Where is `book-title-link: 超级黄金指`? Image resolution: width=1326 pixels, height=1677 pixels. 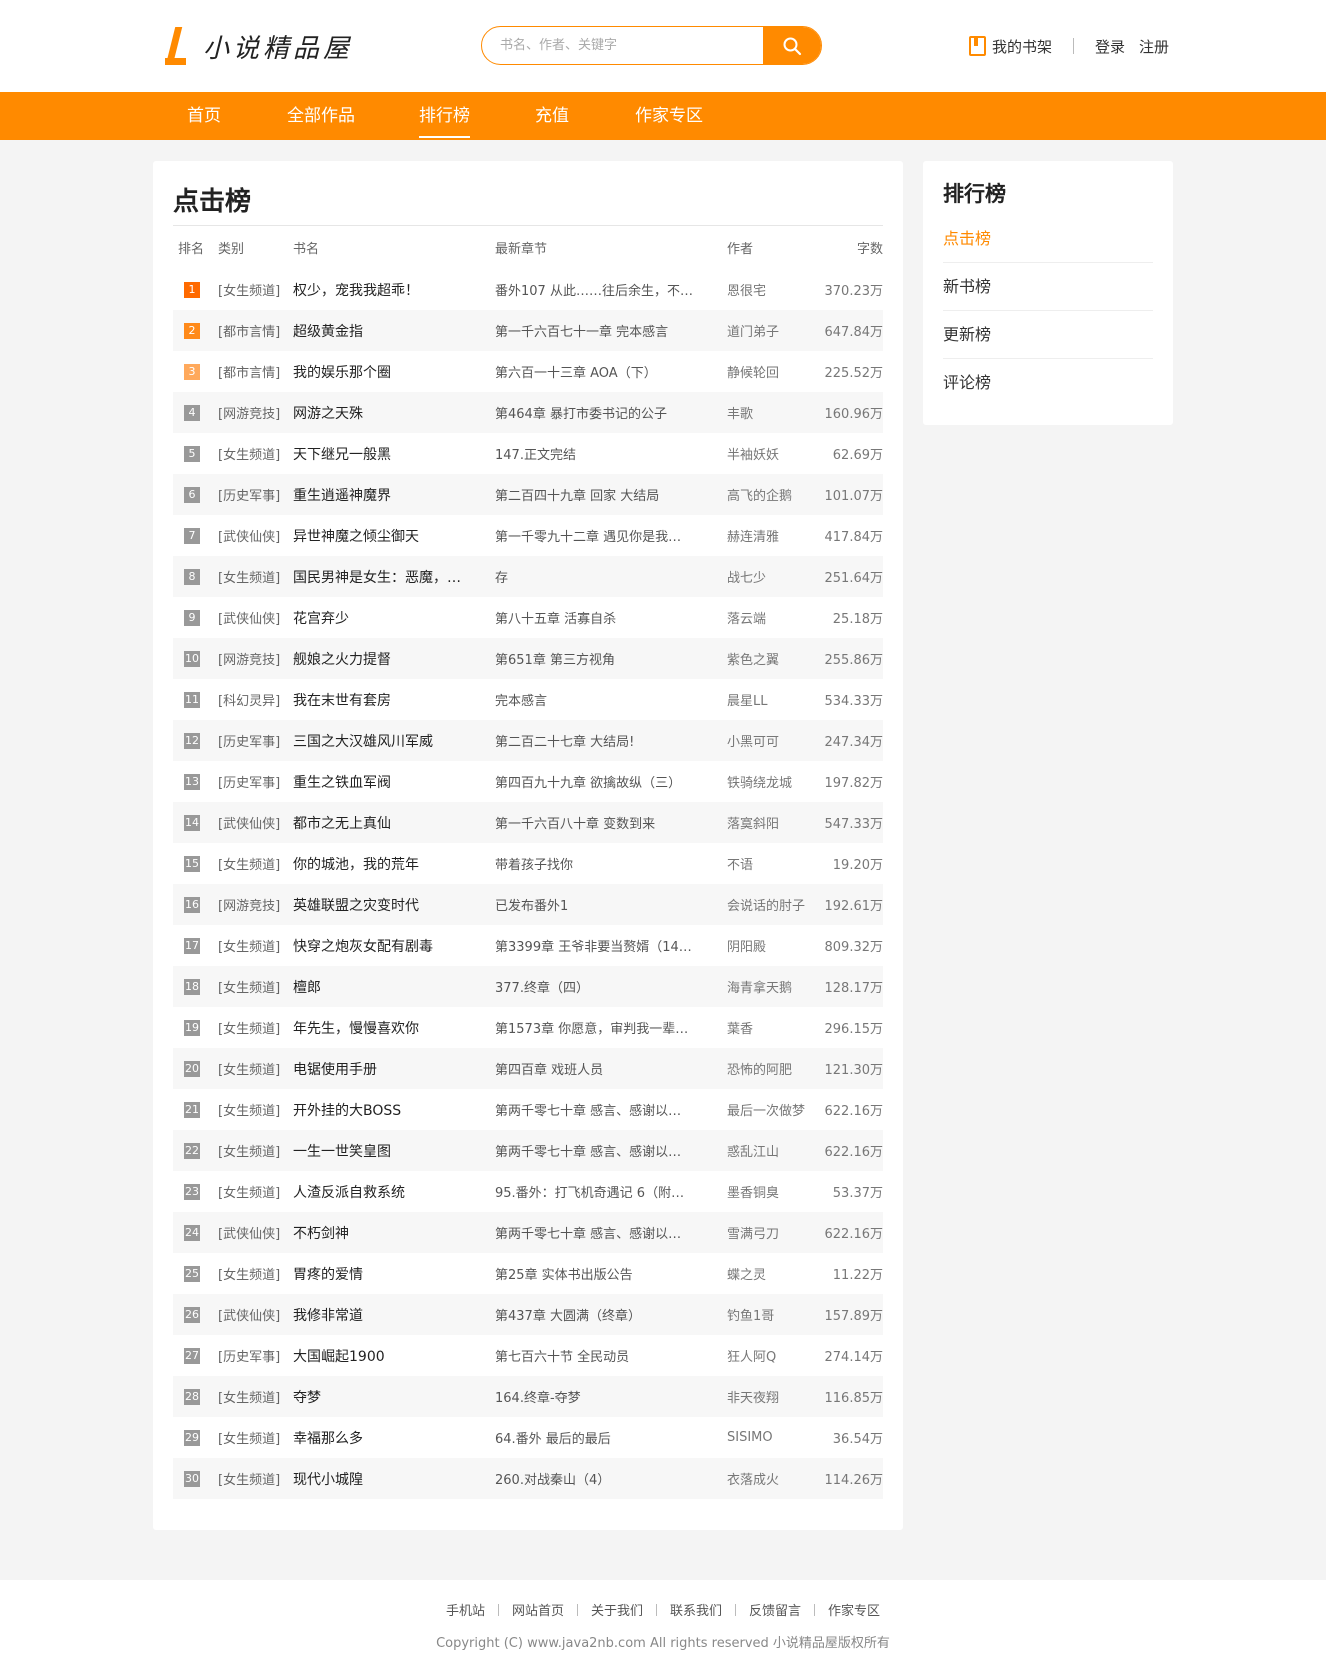
book-title-link: 超级黄金指 is located at coordinates (394, 331).